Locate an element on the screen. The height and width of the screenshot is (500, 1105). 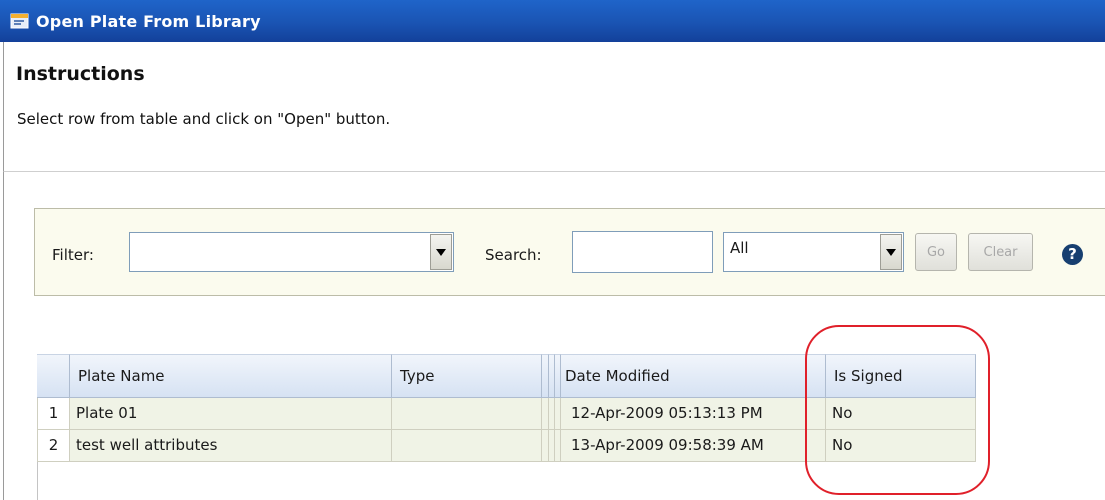
table-cell-plate-name: Plate 01 is located at coordinates (231, 414).